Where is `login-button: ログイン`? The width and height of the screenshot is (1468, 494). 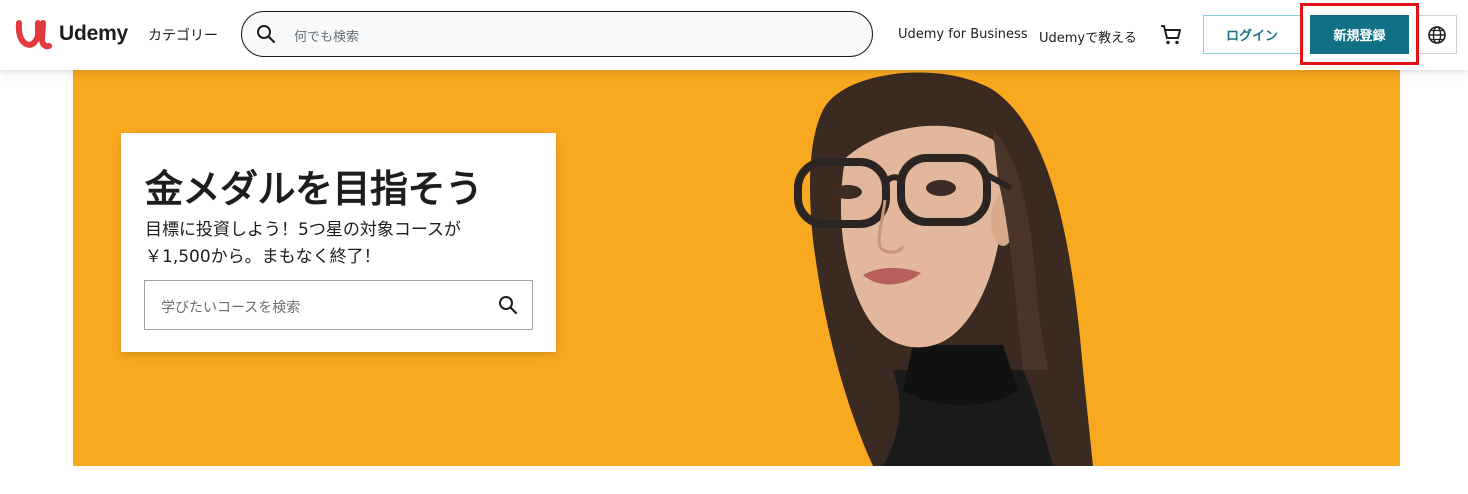 login-button: ログイン is located at coordinates (1252, 34).